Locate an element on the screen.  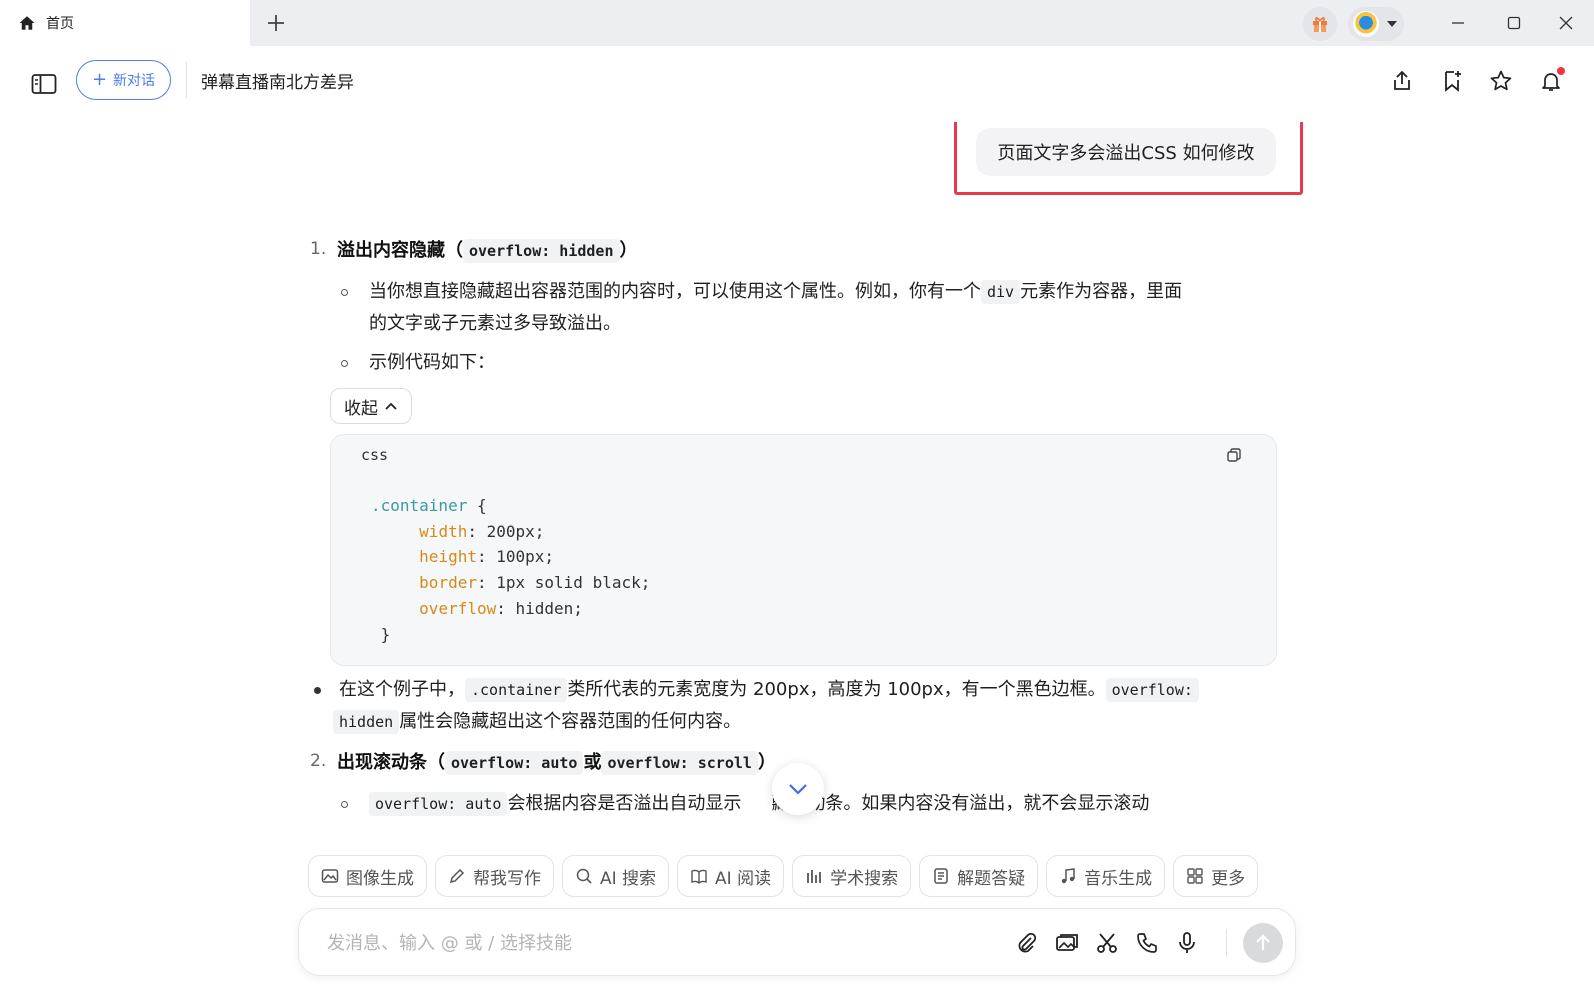
close-icon is located at coordinates (1566, 23).